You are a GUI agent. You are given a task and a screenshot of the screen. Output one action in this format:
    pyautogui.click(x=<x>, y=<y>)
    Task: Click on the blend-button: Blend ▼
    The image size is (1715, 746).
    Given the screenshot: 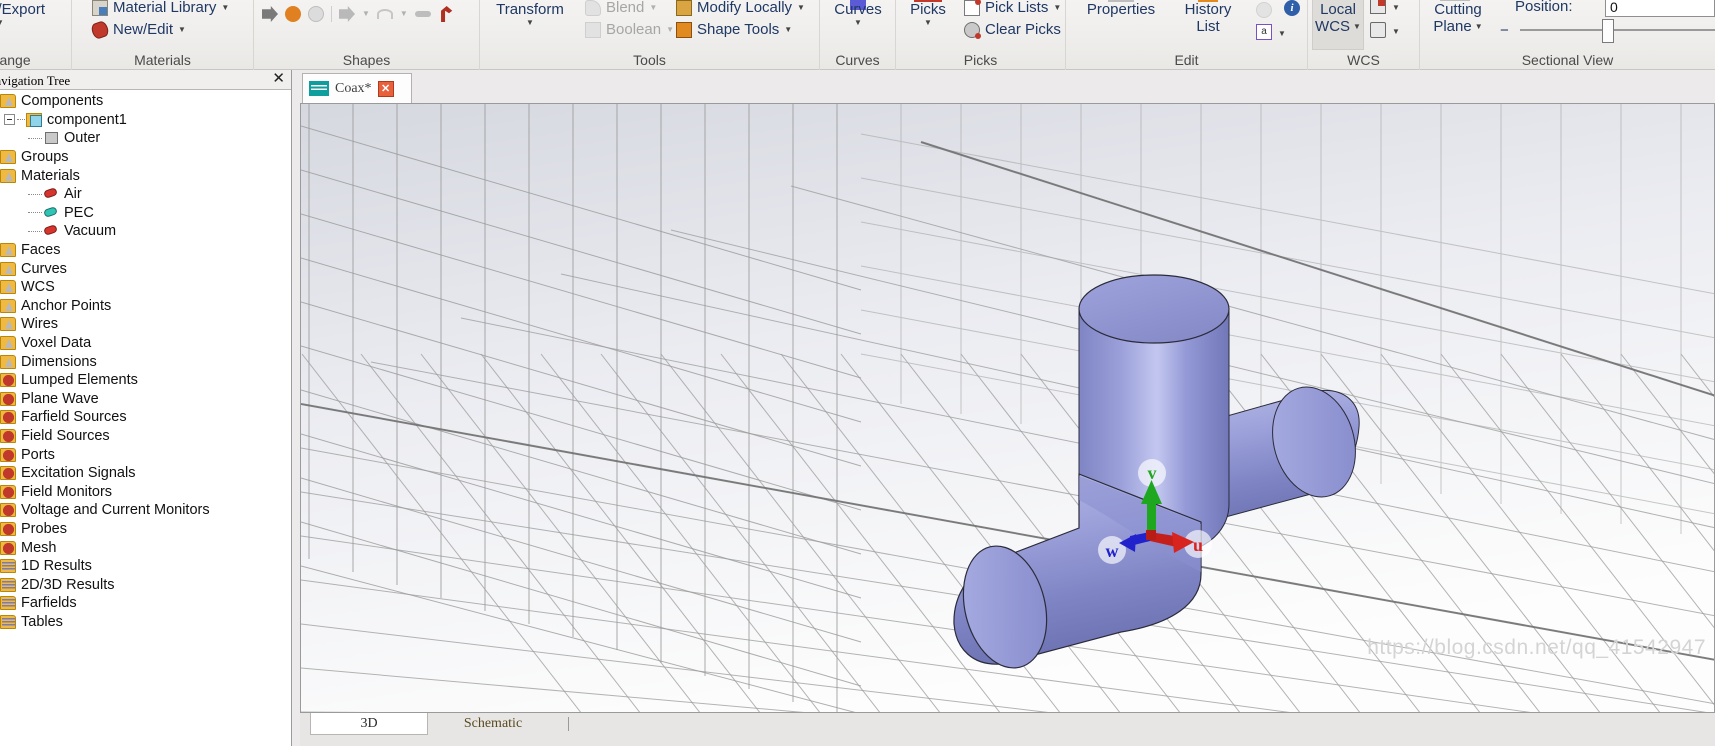 What is the action you would take?
    pyautogui.click(x=621, y=8)
    